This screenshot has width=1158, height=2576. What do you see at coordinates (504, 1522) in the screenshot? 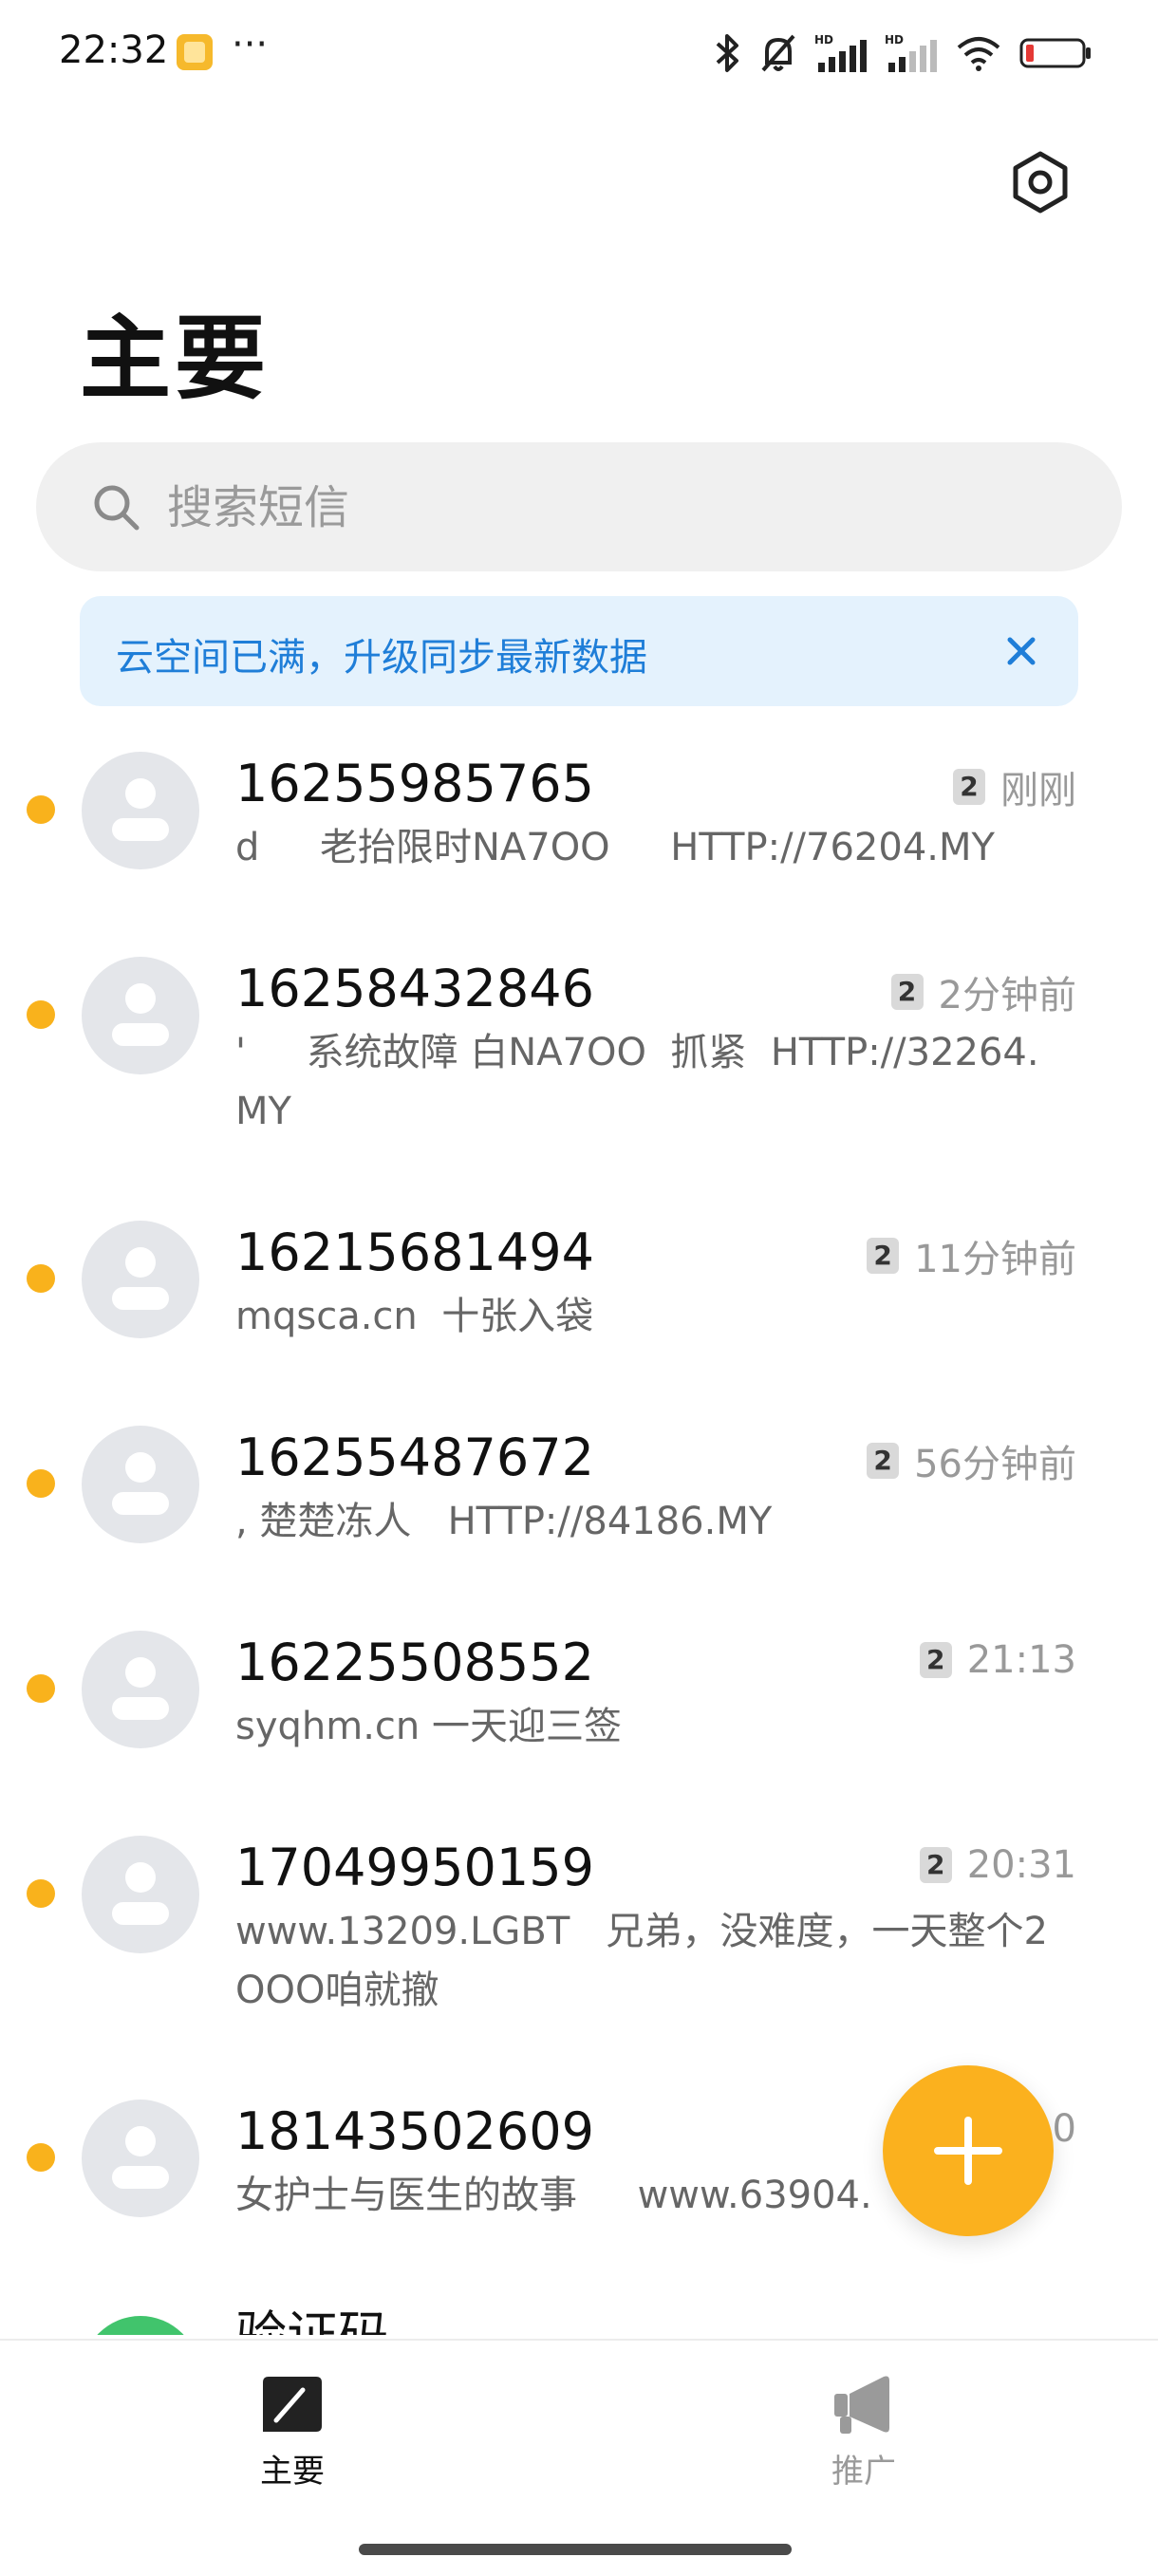
I see `conversation-preview: , 楚楚冻人 HTTP://84186.MY` at bounding box center [504, 1522].